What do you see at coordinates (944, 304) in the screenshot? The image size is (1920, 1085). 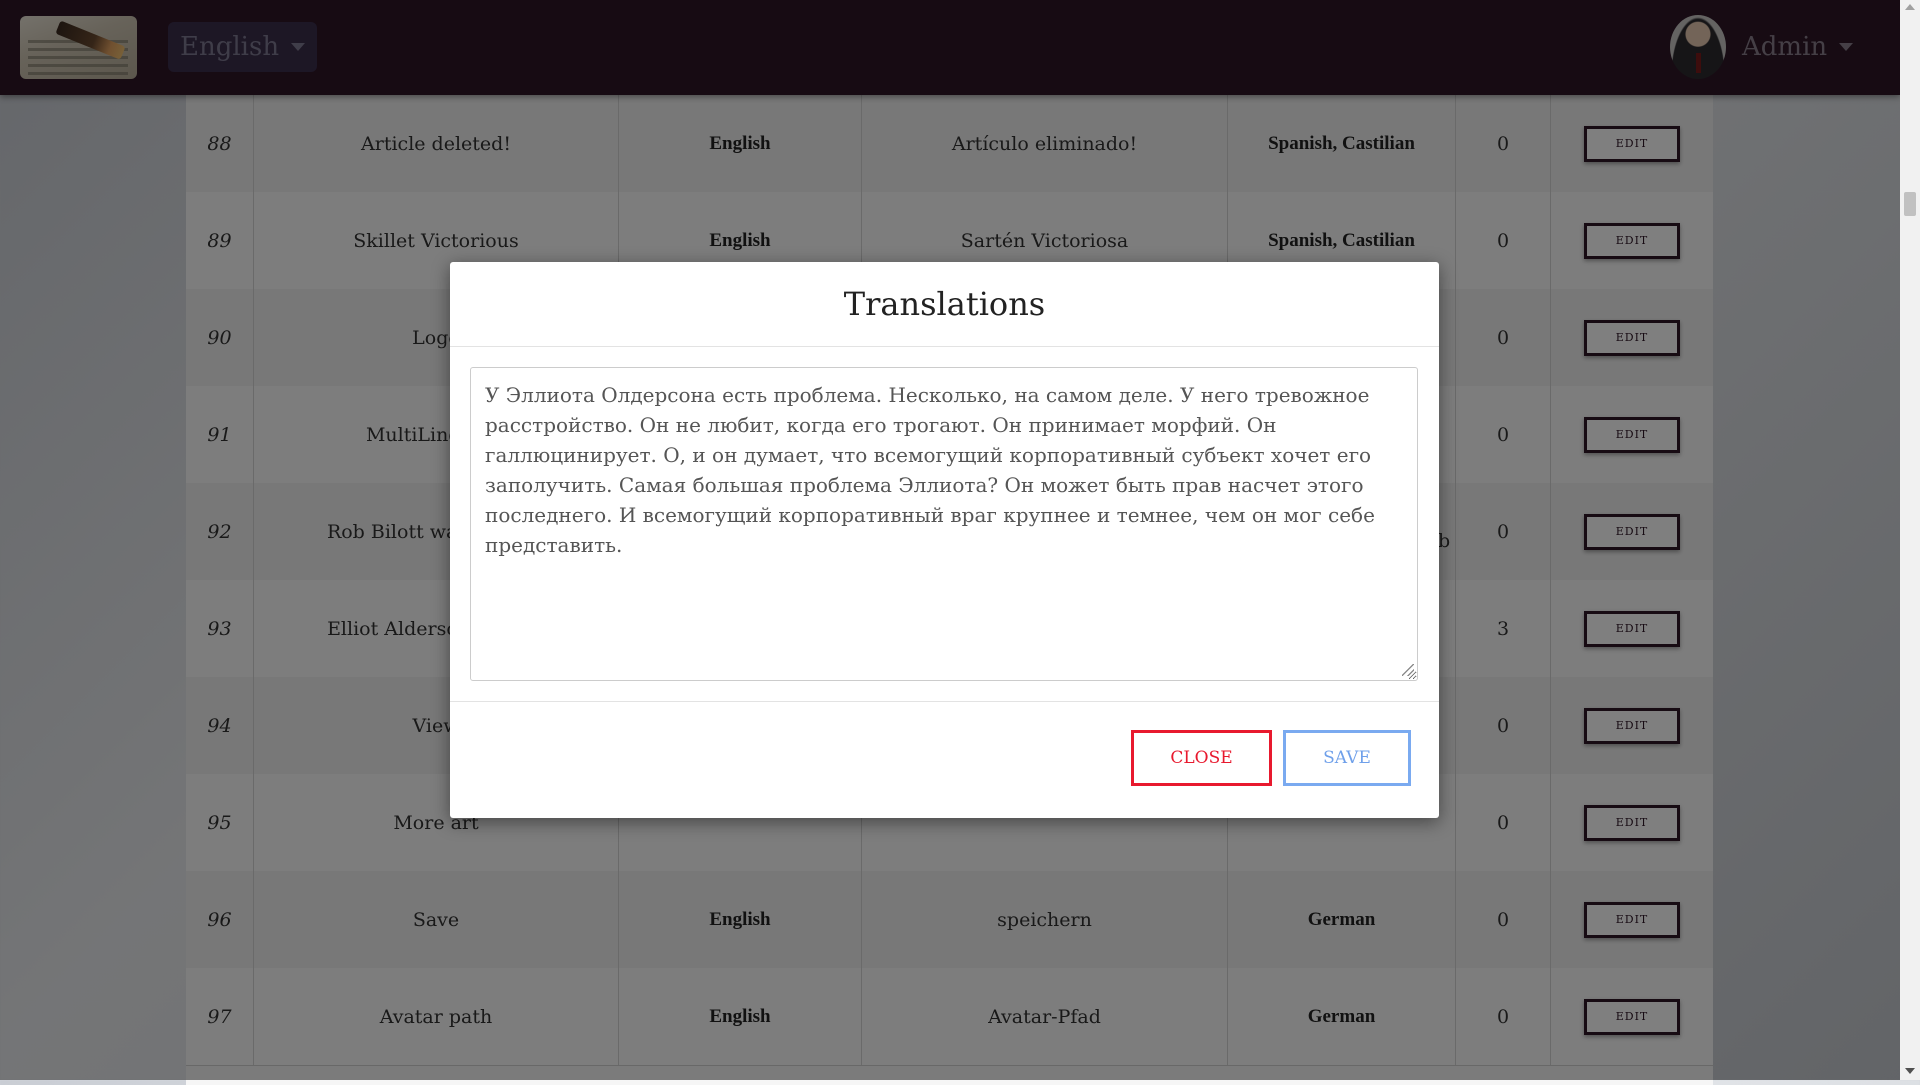 I see `modal-title: Translations` at bounding box center [944, 304].